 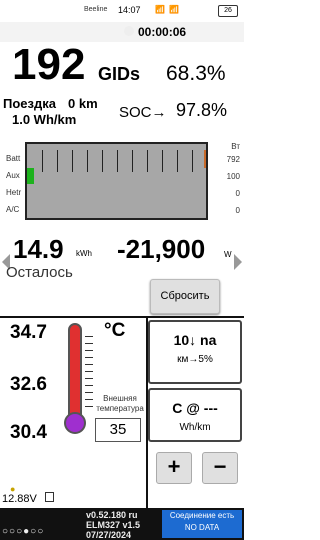 I want to click on plus-button: +, so click(x=174, y=468).